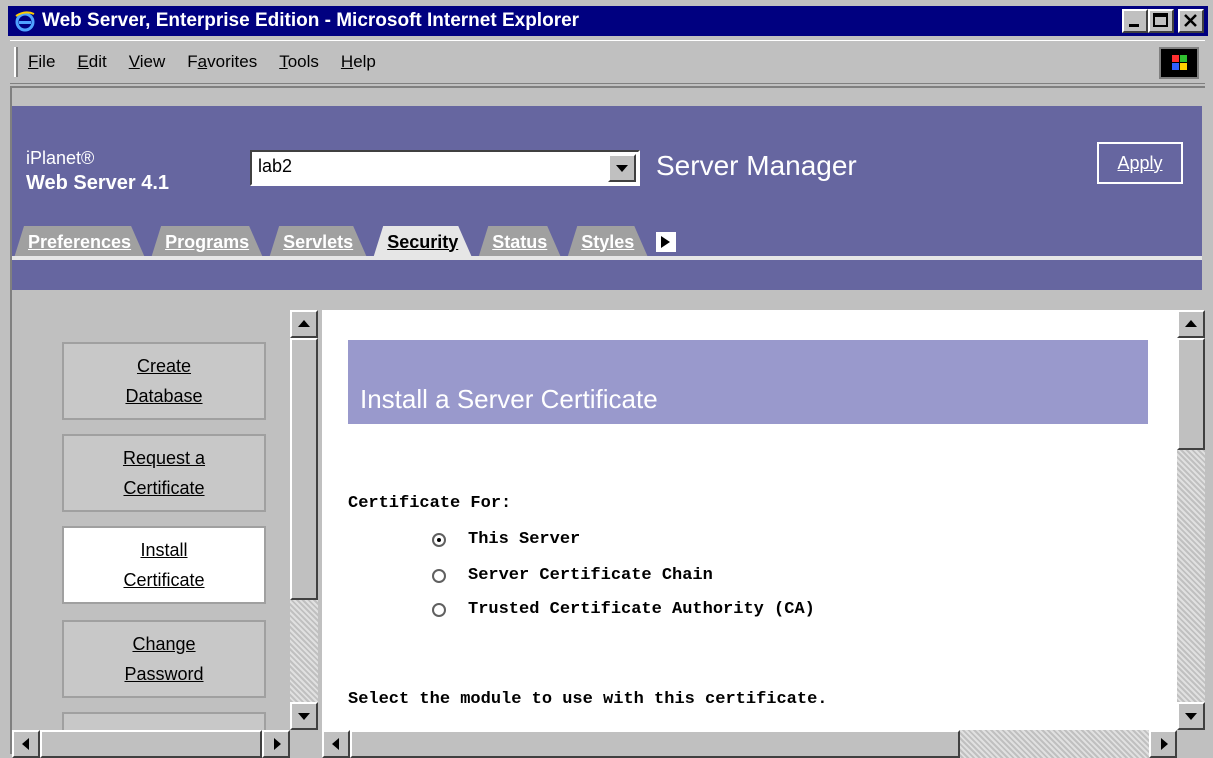 The height and width of the screenshot is (758, 1213). What do you see at coordinates (756, 165) in the screenshot?
I see `section-title: Server Manager` at bounding box center [756, 165].